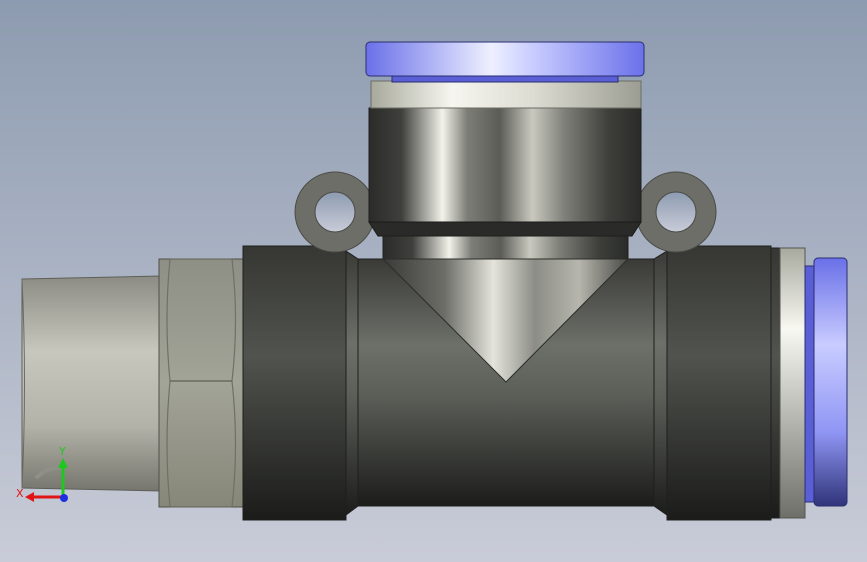 The image size is (867, 562). Describe the element at coordinates (201, 383) in the screenshot. I see `hex-nut` at that location.